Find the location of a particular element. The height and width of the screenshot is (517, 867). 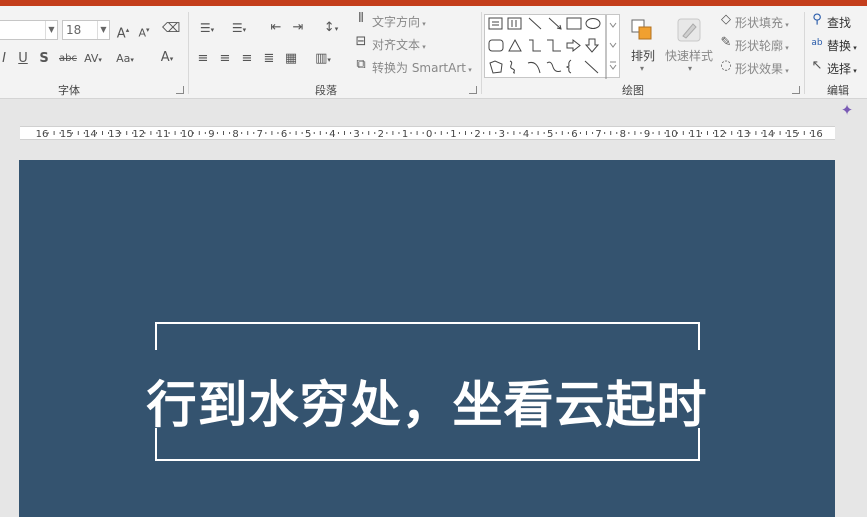

find-button: 查找 is located at coordinates (839, 22).